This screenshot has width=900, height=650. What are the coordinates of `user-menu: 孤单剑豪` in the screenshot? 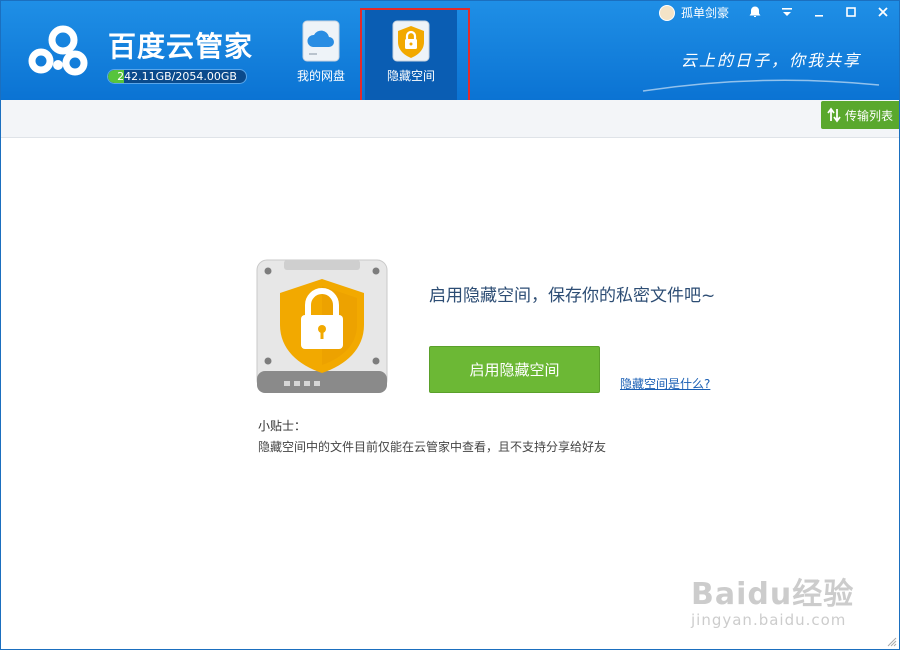 It's located at (694, 12).